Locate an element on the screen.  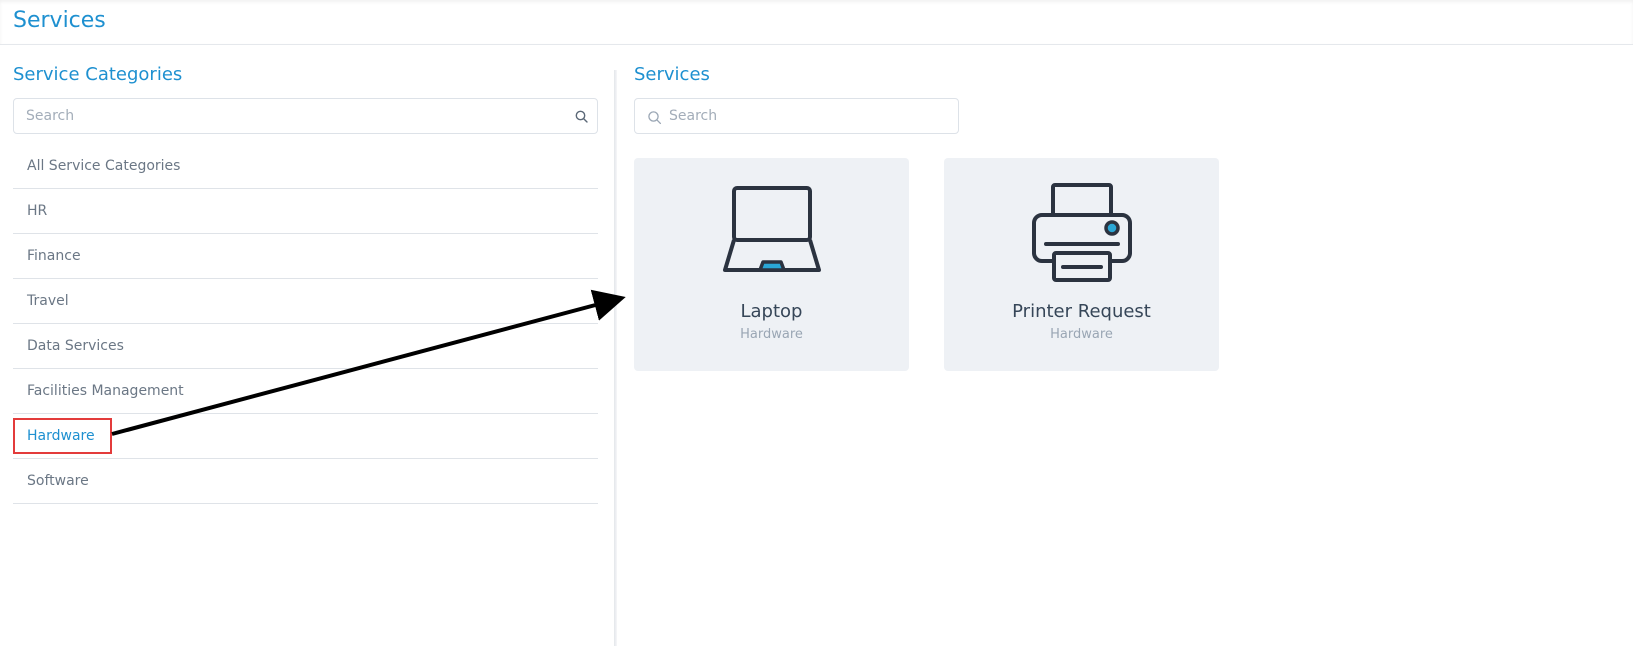
top-bar: Services is located at coordinates (816, 22).